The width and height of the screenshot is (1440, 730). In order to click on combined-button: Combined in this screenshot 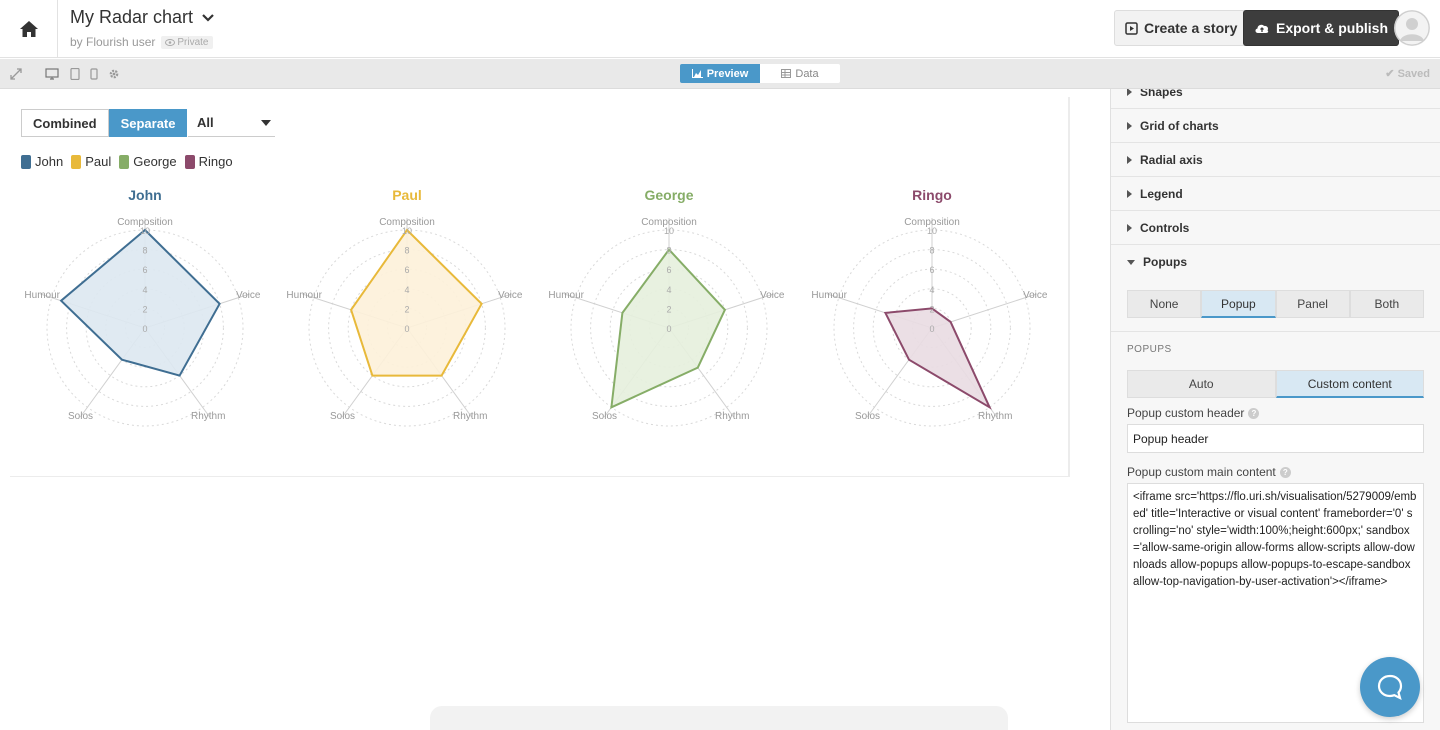, I will do `click(65, 123)`.